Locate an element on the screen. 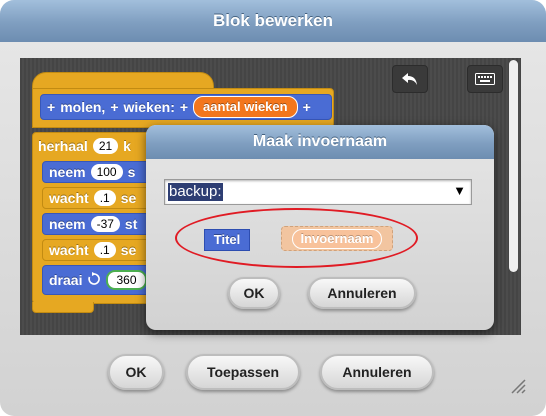 The height and width of the screenshot is (416, 546). undo-arrow-icon is located at coordinates (410, 79).